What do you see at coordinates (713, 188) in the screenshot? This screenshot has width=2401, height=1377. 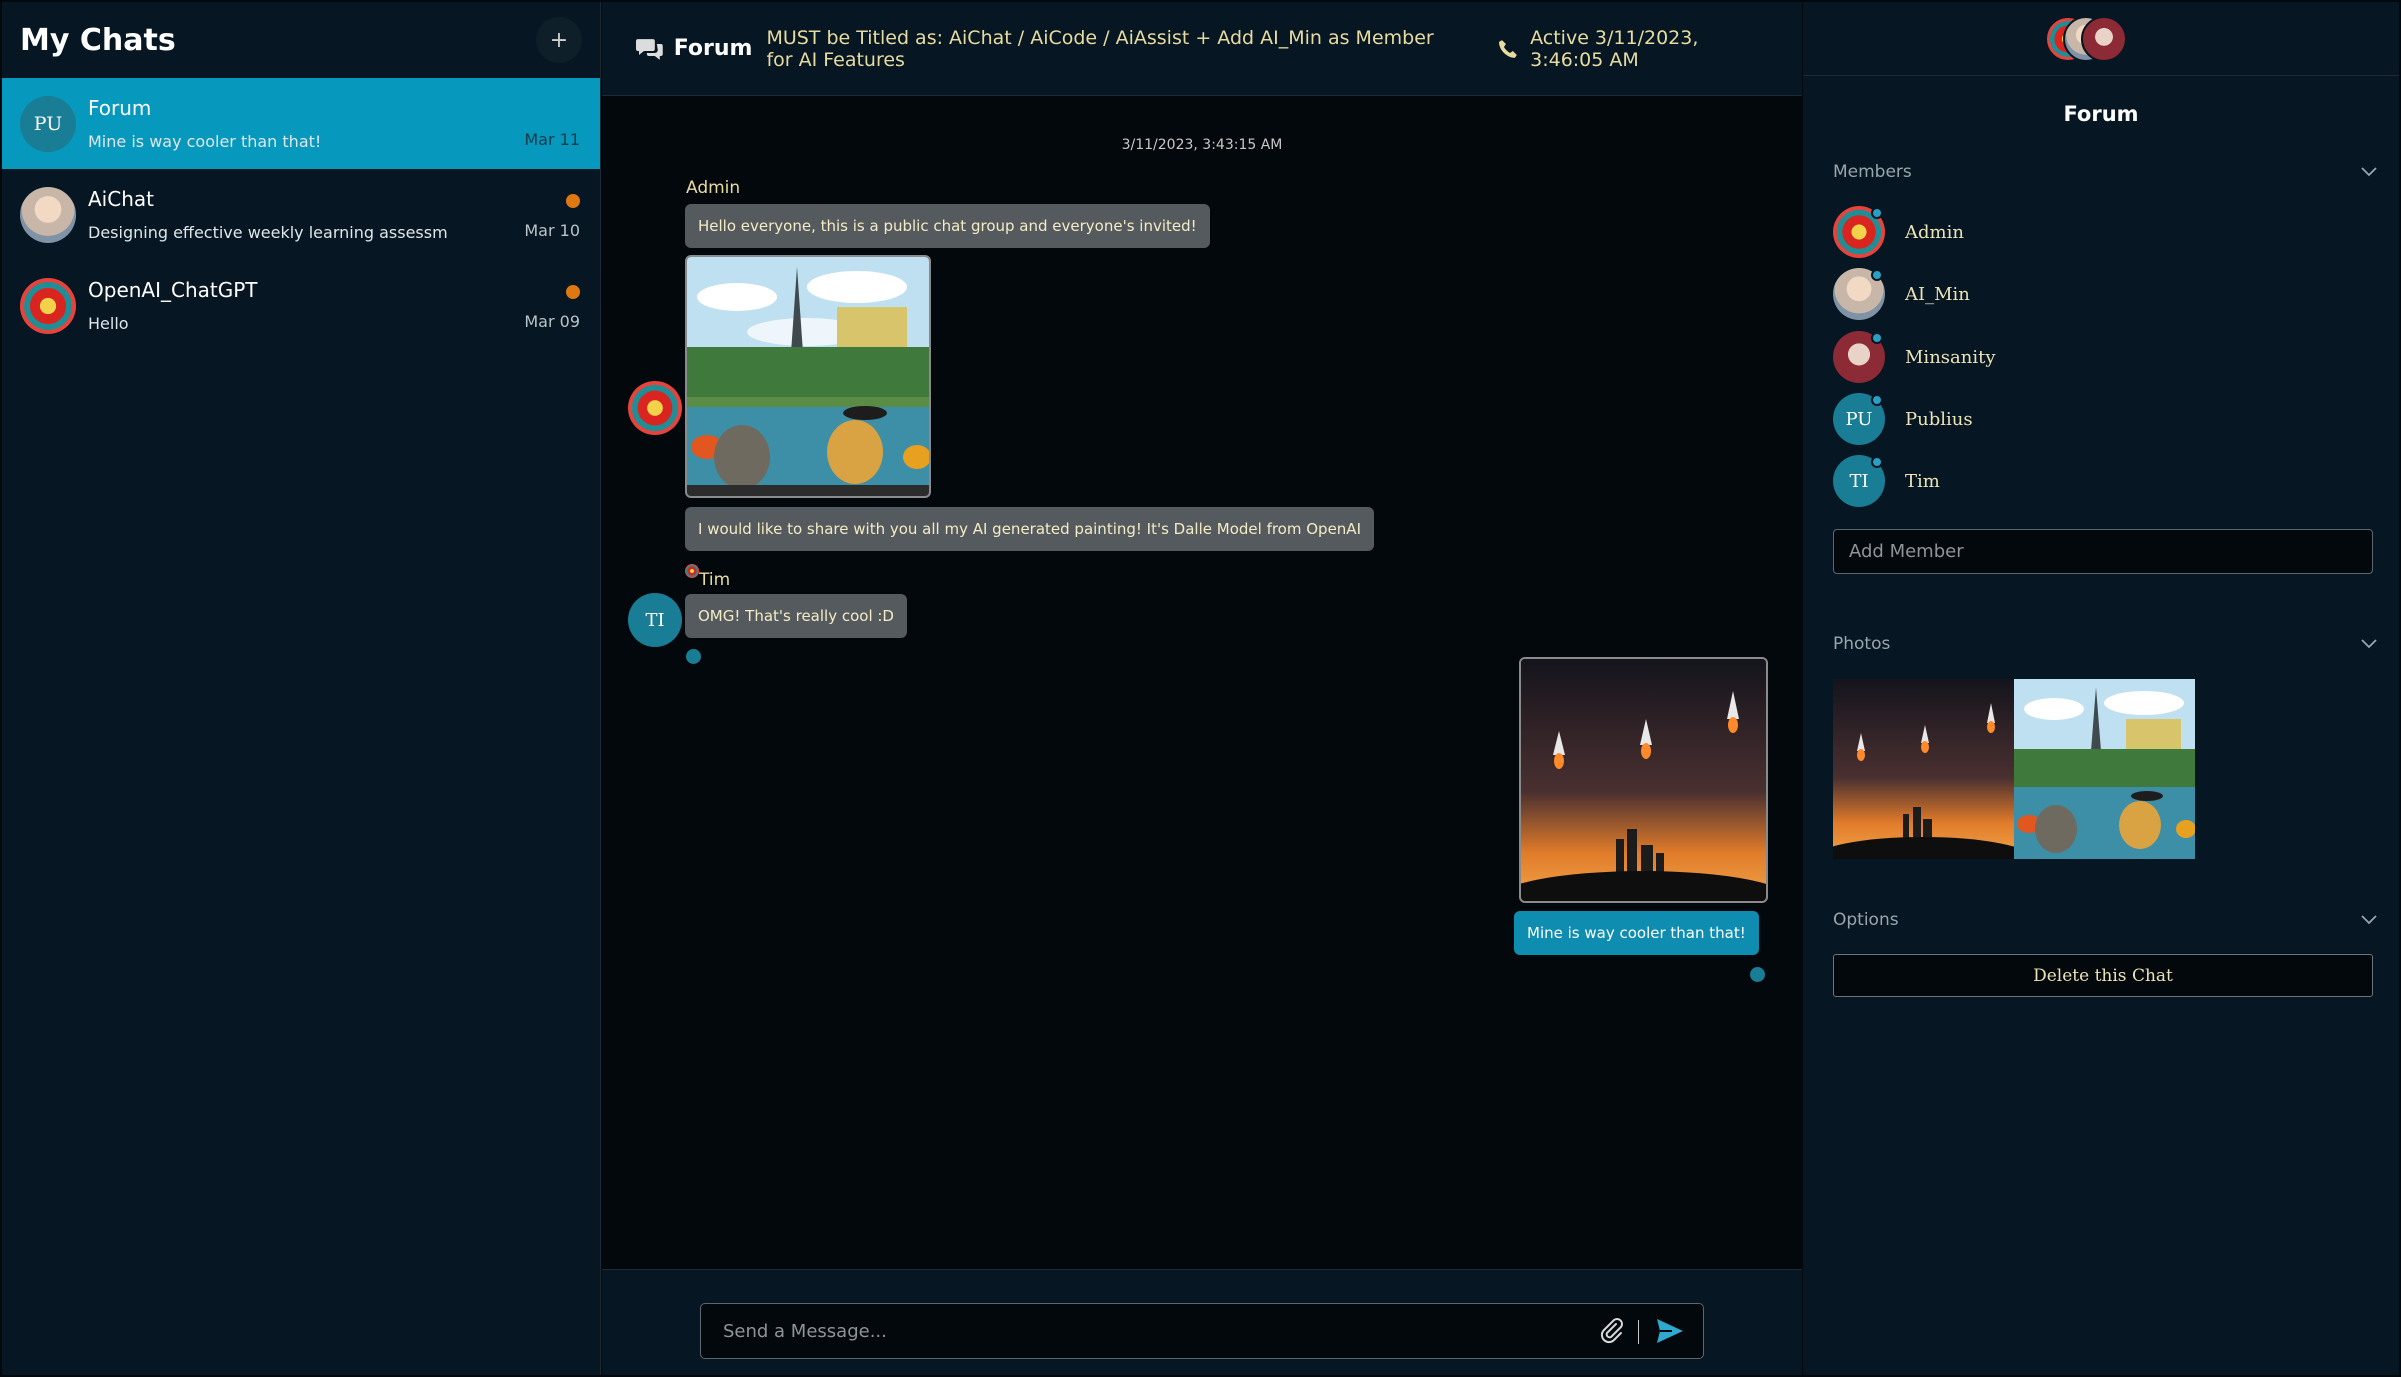 I see `message-sender: Admin` at bounding box center [713, 188].